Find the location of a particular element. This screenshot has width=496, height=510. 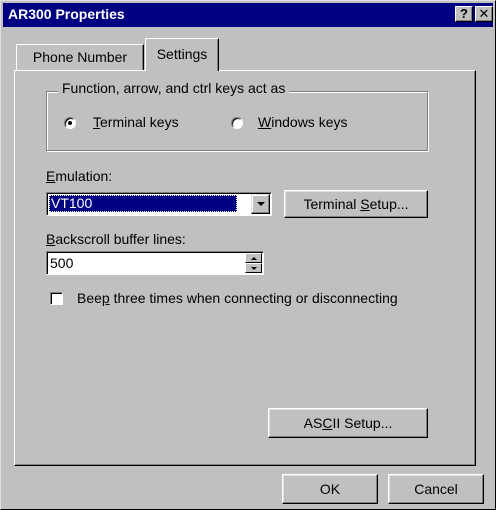

radio-selected-dot is located at coordinates (70, 123).